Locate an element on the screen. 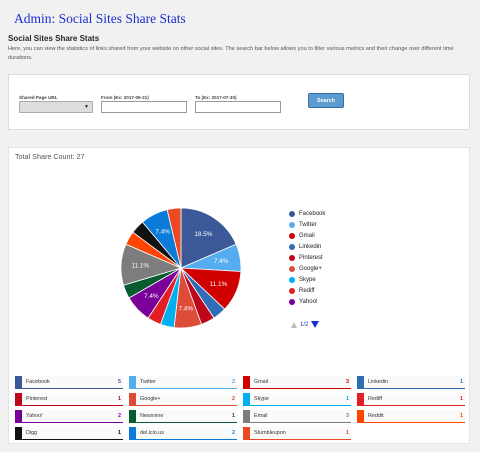  chevron-down-icon: ▼ is located at coordinates (86, 107).